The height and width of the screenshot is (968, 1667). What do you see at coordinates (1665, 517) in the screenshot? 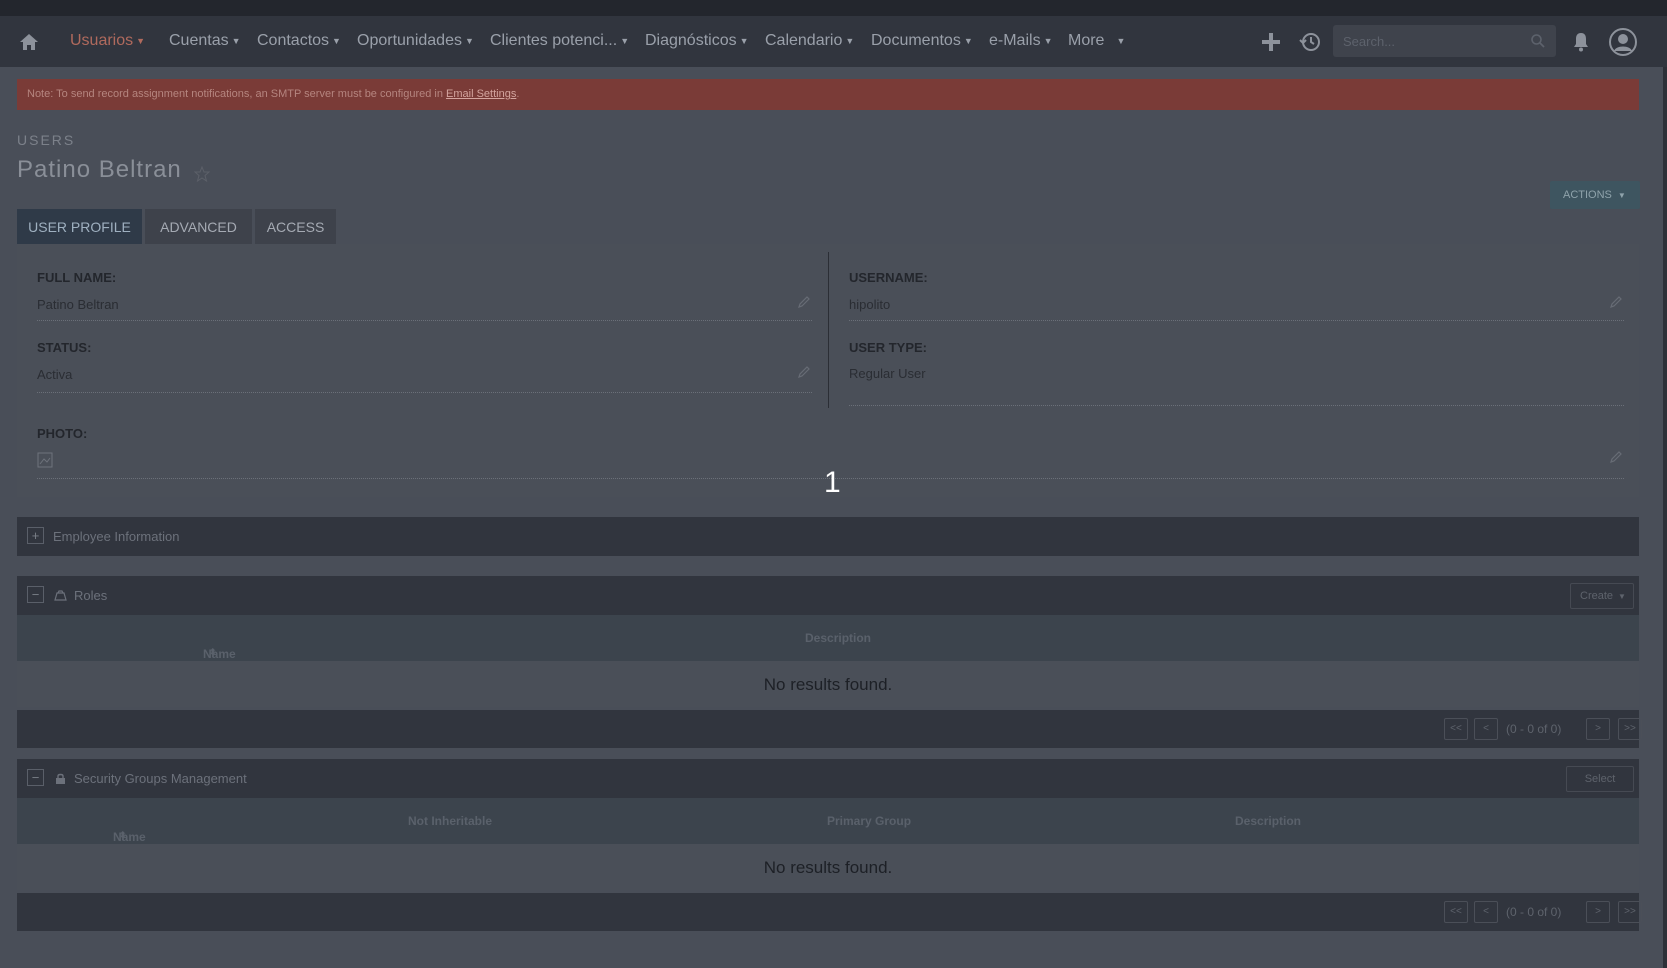
I see `page-scrollbar` at bounding box center [1665, 517].